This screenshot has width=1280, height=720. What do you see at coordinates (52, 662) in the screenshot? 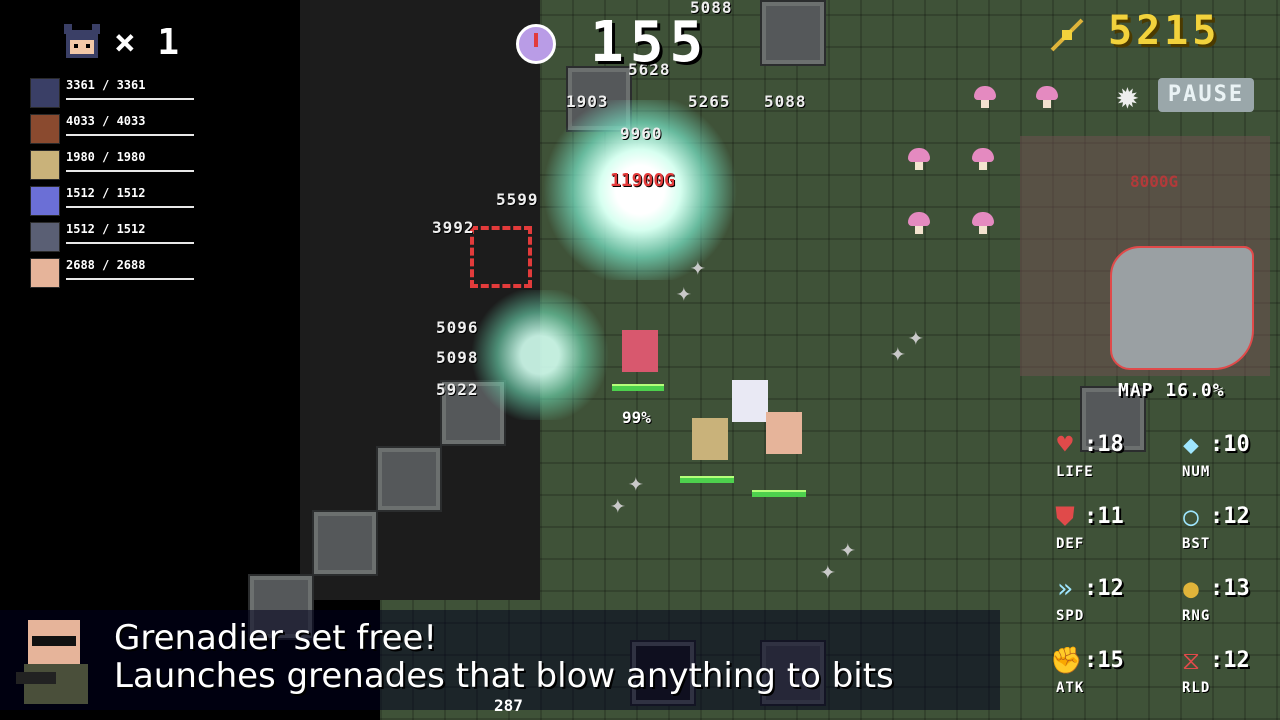
I see `grenadier-portrait-icon` at bounding box center [52, 662].